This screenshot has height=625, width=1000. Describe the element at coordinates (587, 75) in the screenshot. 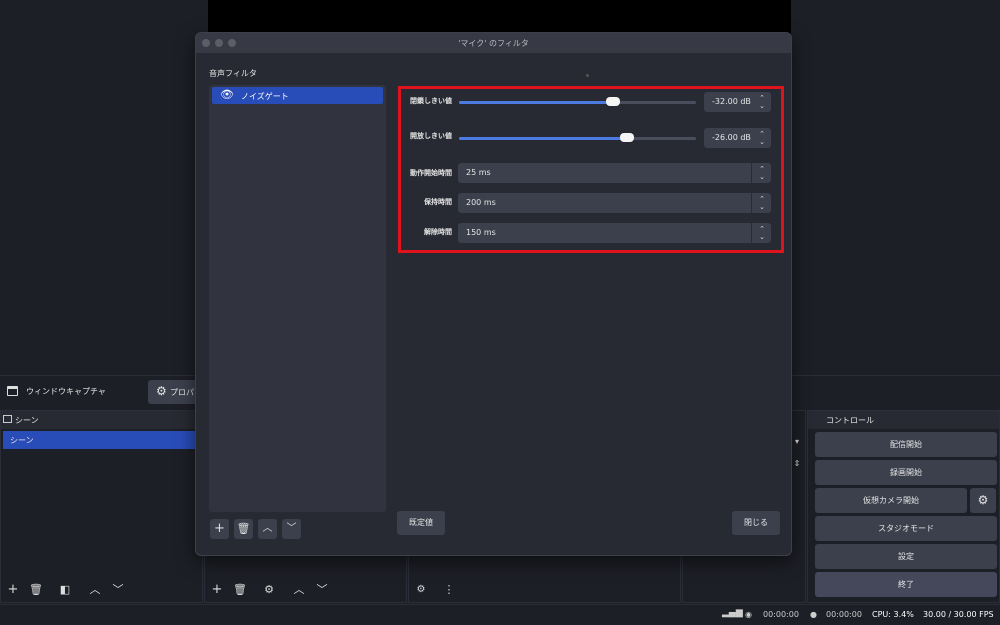

I see `splitter-handle` at that location.